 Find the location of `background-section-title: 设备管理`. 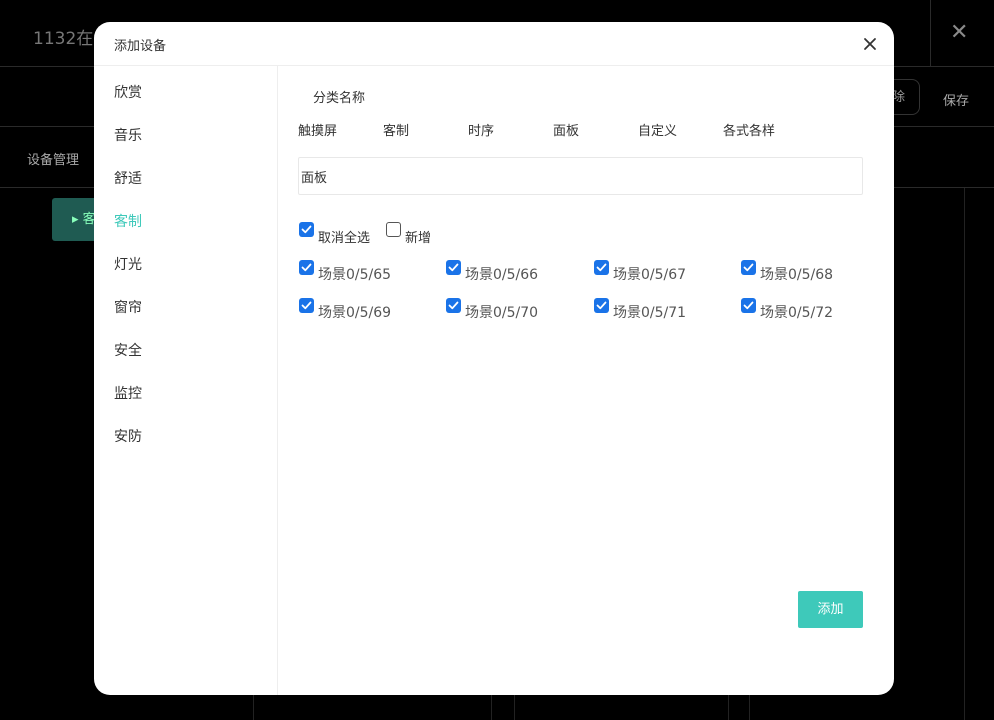

background-section-title: 设备管理 is located at coordinates (53, 160).